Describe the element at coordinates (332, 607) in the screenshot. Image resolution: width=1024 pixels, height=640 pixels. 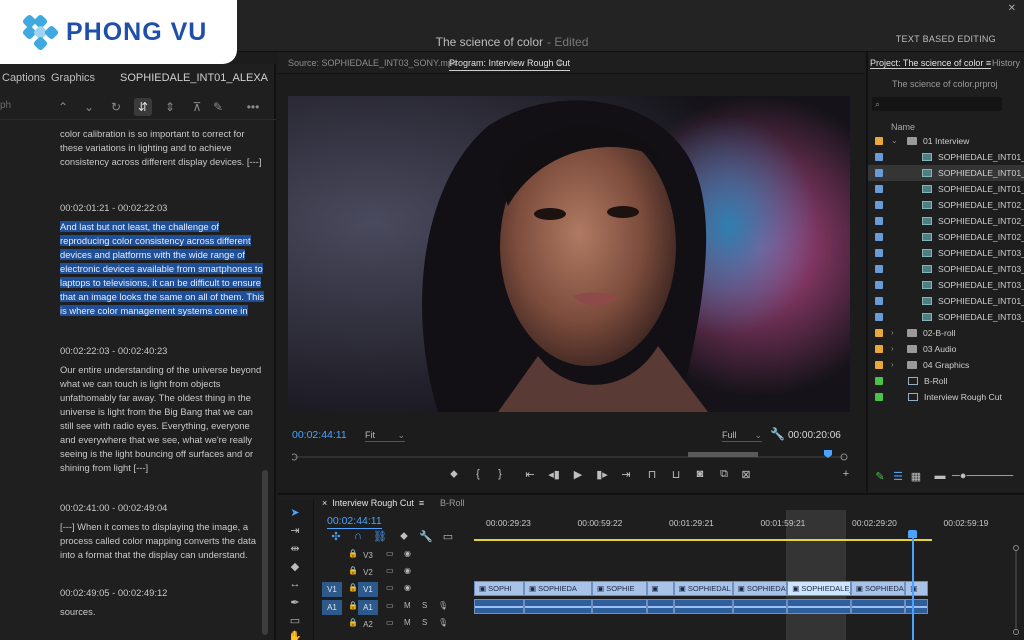
I see `source-patch-a1: A1` at that location.